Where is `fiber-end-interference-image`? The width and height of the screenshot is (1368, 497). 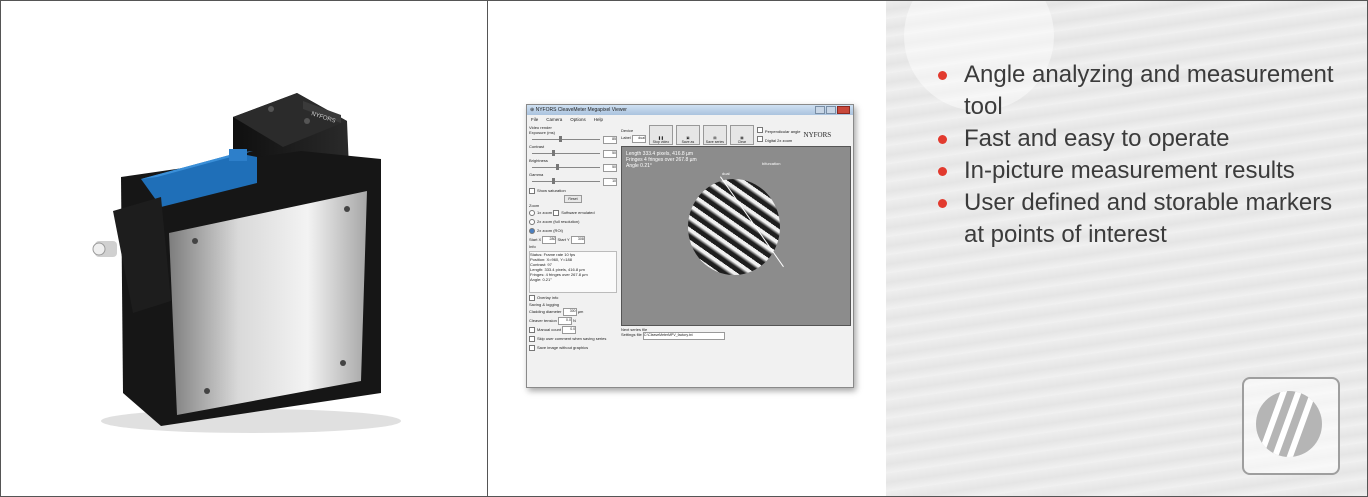 fiber-end-interference-image is located at coordinates (734, 227).